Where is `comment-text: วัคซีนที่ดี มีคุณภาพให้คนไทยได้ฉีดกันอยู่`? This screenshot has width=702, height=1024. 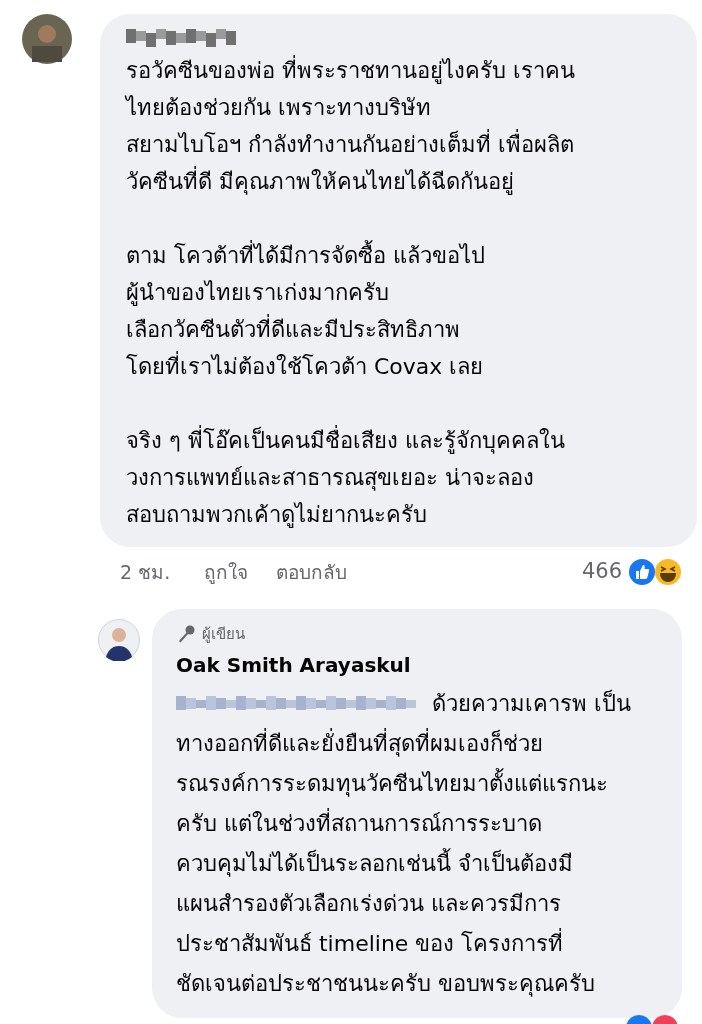
comment-text: วัคซีนที่ดี มีคุณภาพให้คนไทยได้ฉีดกันอยู่ is located at coordinates (398, 181).